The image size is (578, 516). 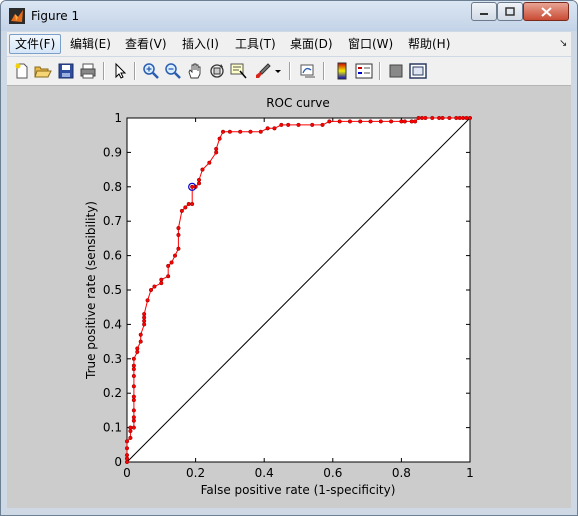 What do you see at coordinates (342, 71) in the screenshot?
I see `colorbar-icon` at bounding box center [342, 71].